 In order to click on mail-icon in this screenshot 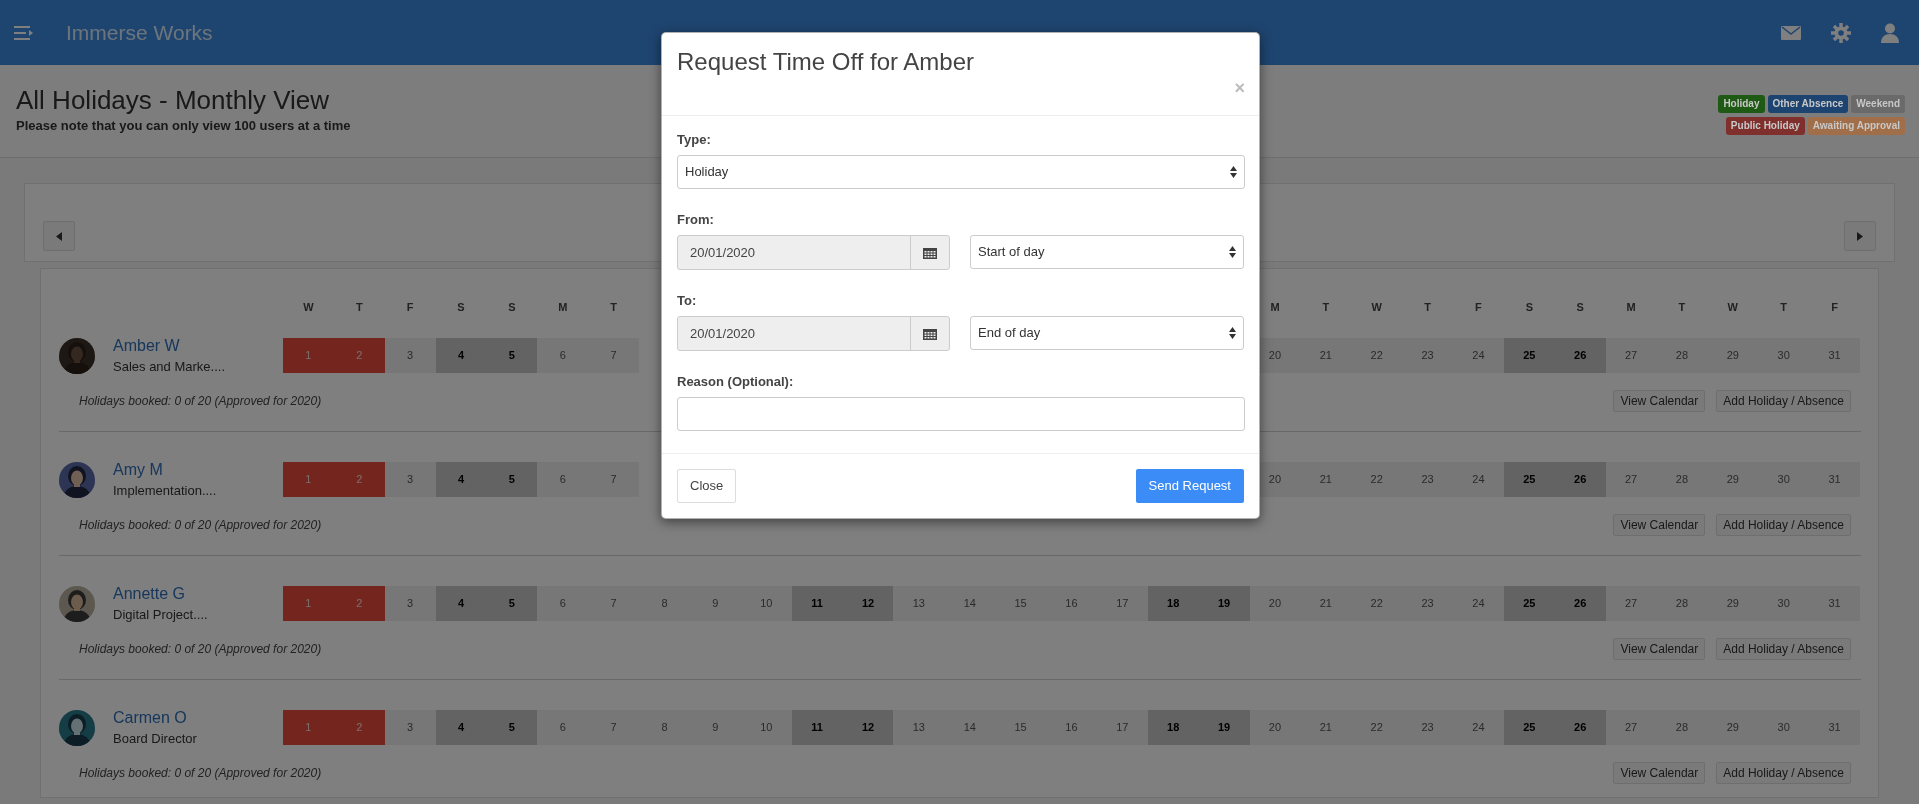, I will do `click(1791, 32)`.